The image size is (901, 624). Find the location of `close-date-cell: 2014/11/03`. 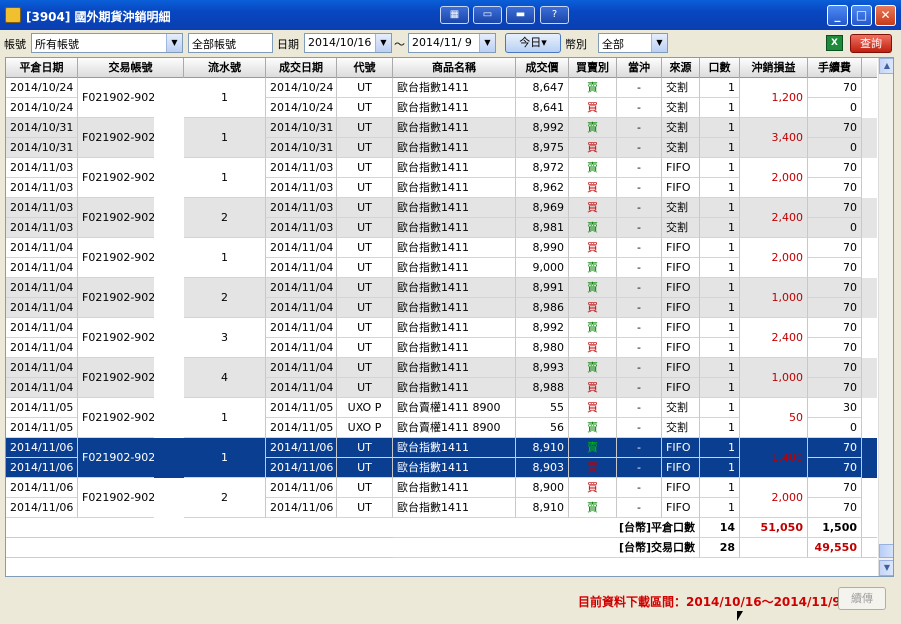

close-date-cell: 2014/11/03 is located at coordinates (42, 188).